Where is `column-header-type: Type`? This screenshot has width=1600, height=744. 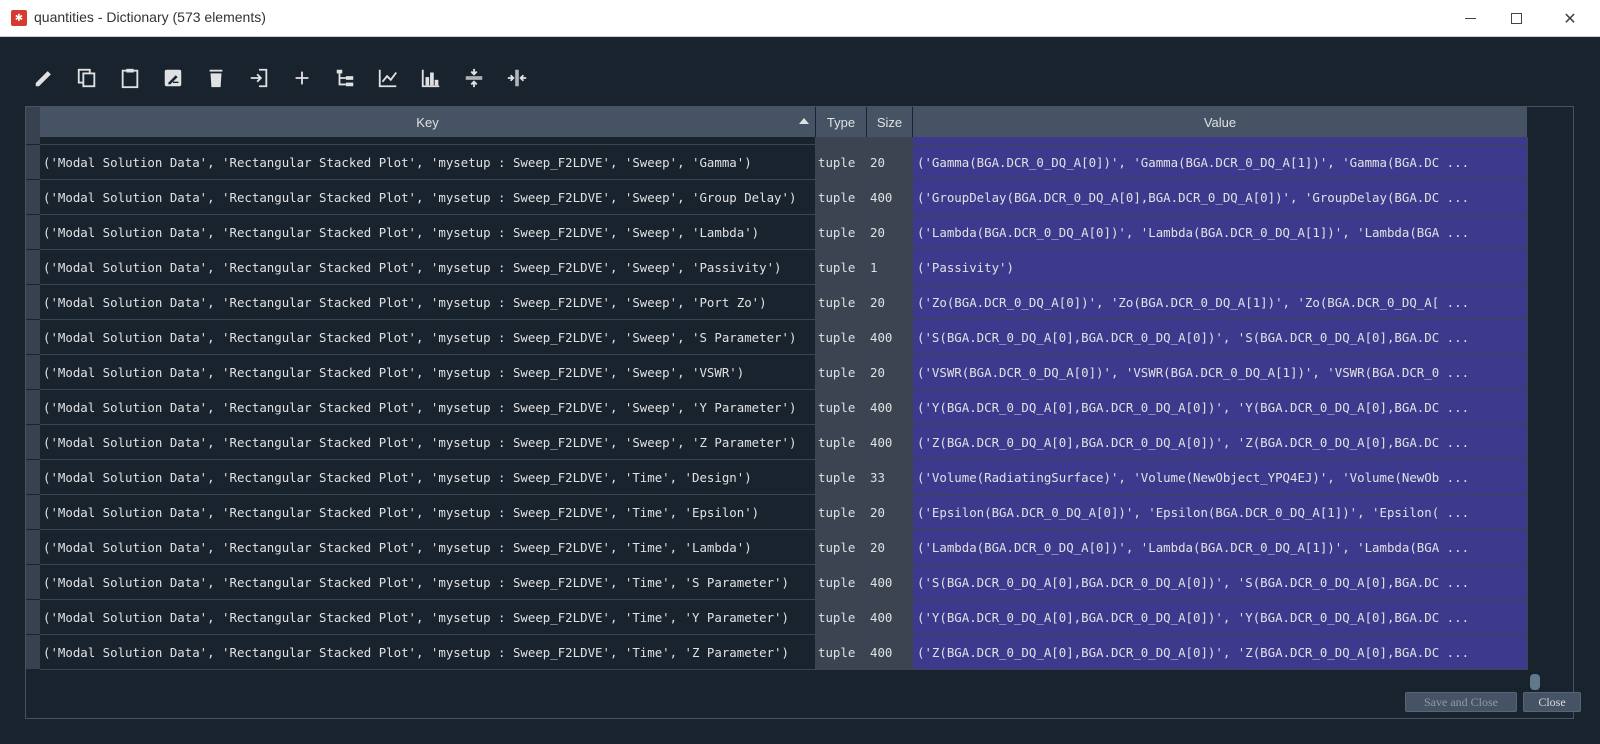 column-header-type: Type is located at coordinates (841, 122).